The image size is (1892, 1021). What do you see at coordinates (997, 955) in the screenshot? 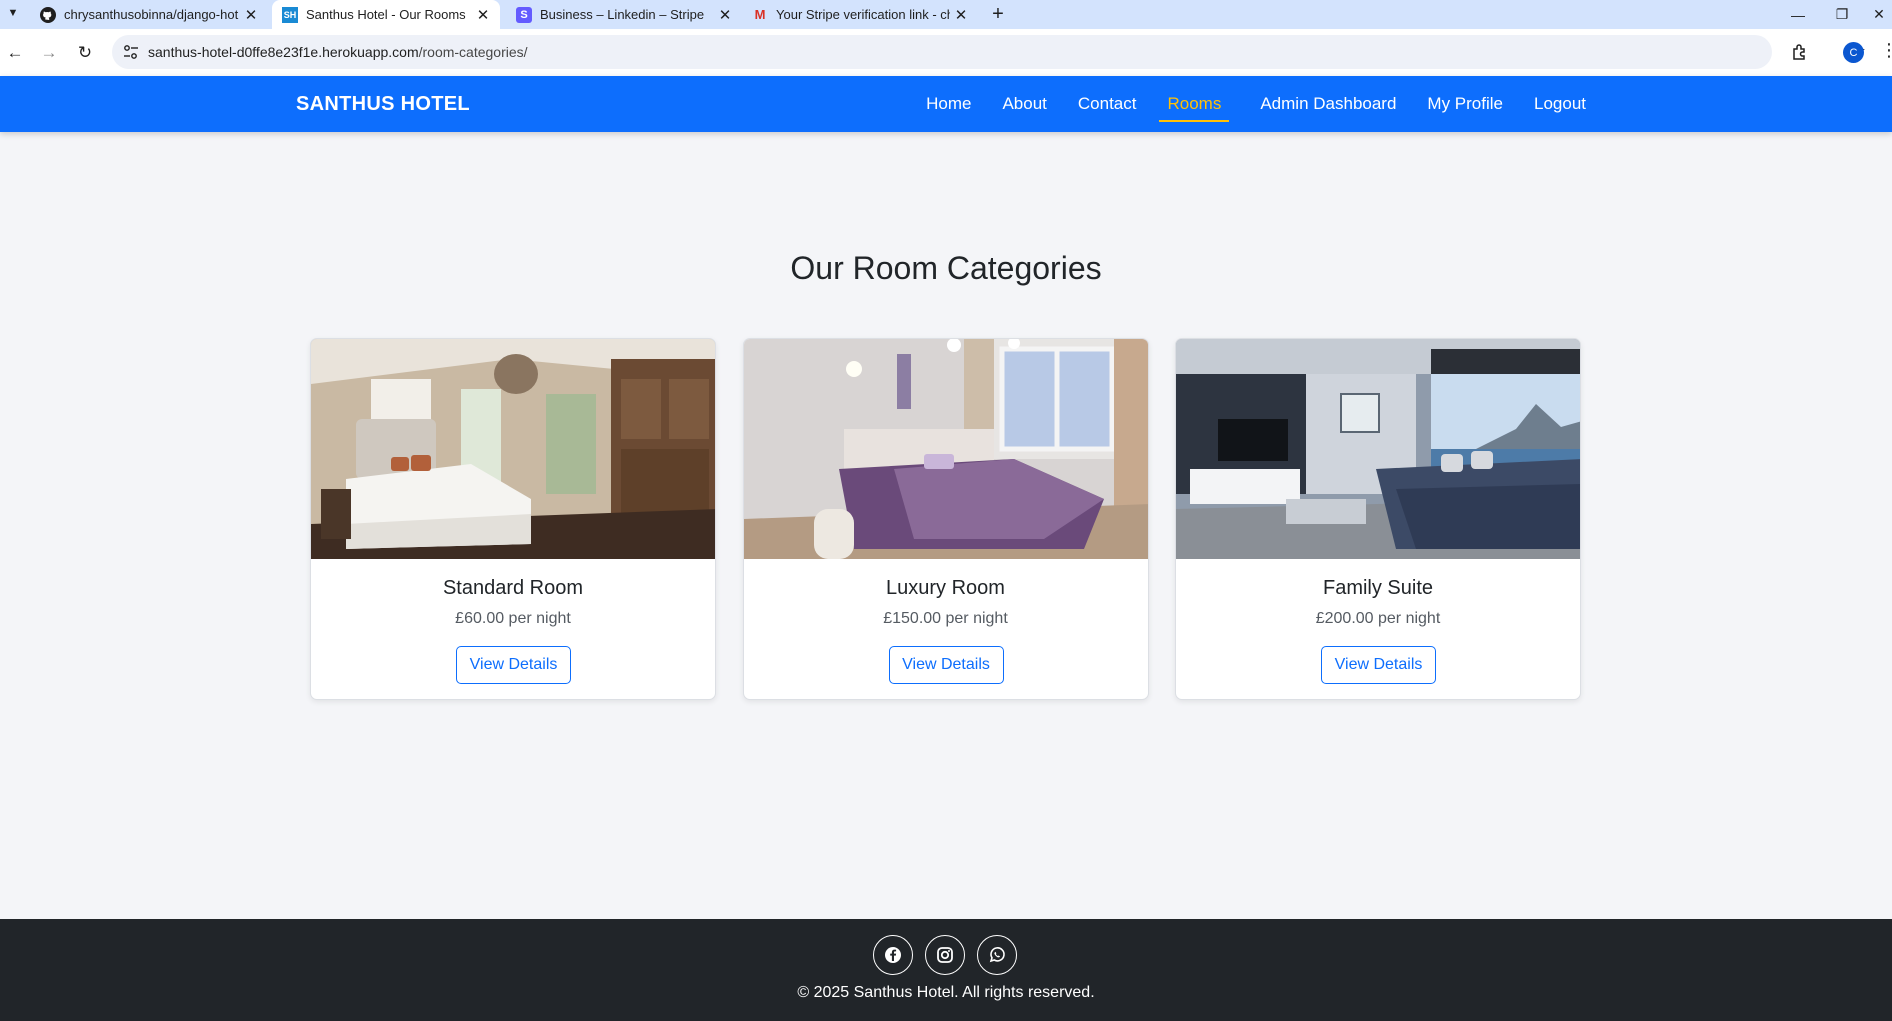
I see `whatsapp-icon` at bounding box center [997, 955].